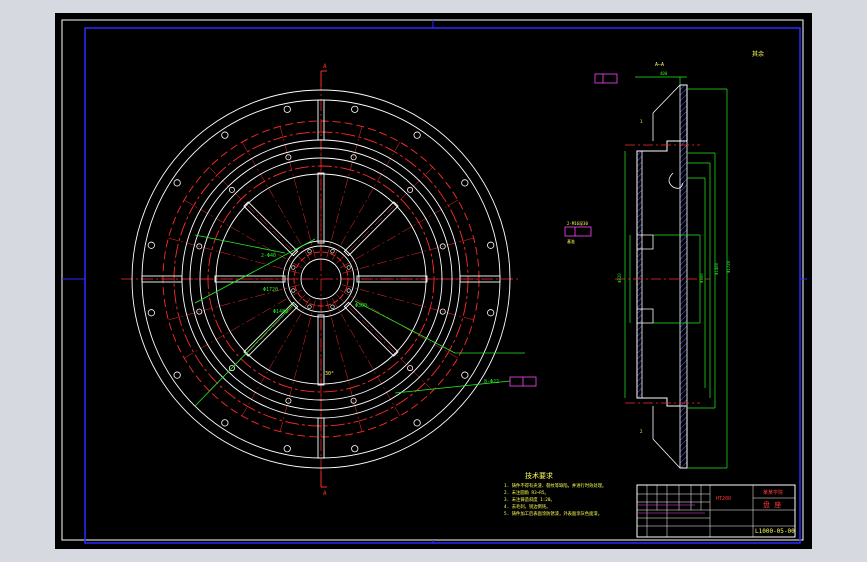  What do you see at coordinates (619, 278) in the screenshot?
I see `svg-text: Φ820` at bounding box center [619, 278].